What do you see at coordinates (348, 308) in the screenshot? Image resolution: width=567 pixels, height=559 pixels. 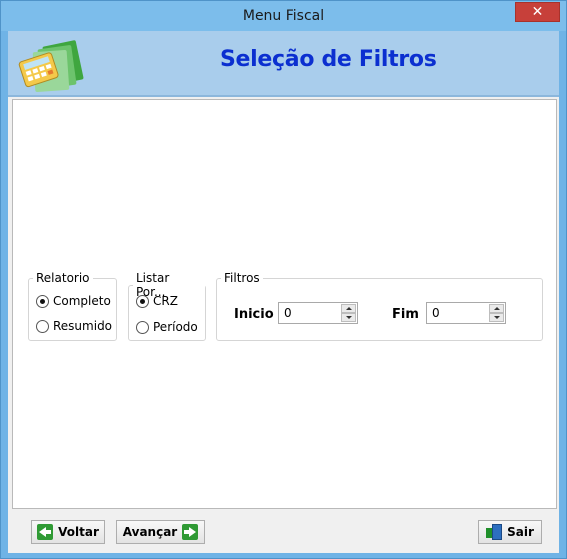 I see `inicio-increment-button` at bounding box center [348, 308].